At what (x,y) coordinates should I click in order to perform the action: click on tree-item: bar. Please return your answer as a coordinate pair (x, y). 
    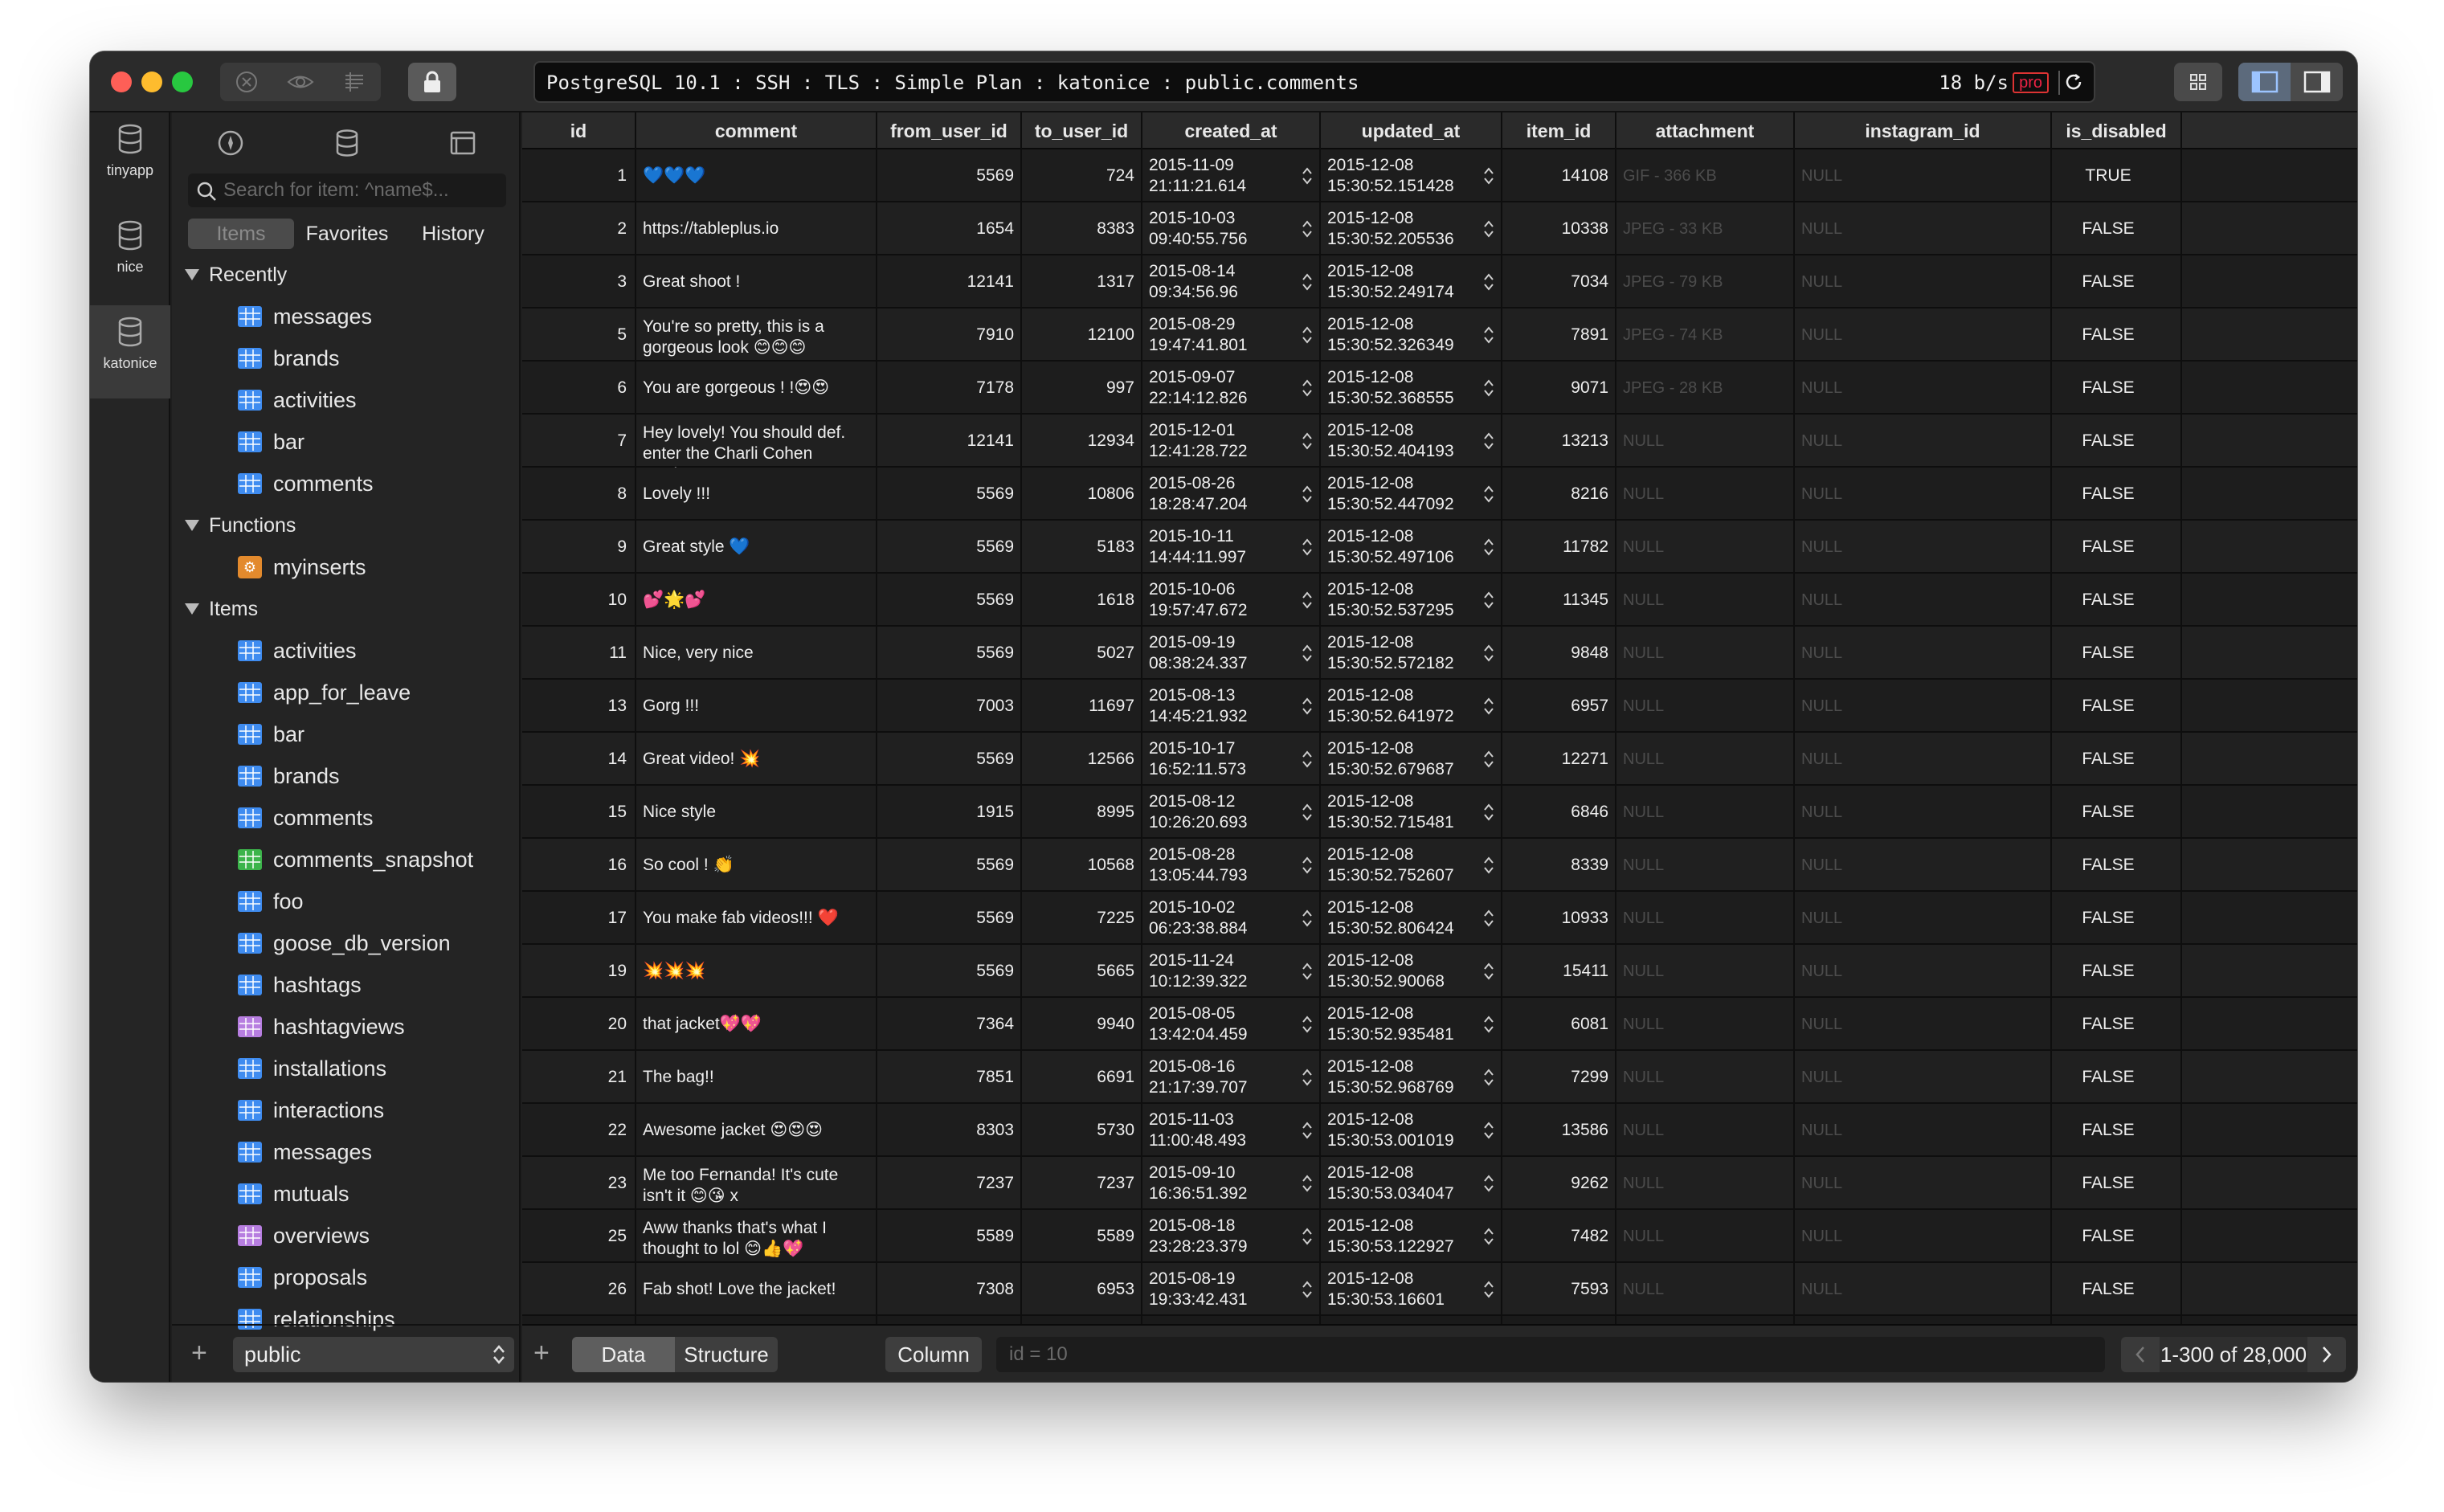
    Looking at the image, I should click on (347, 442).